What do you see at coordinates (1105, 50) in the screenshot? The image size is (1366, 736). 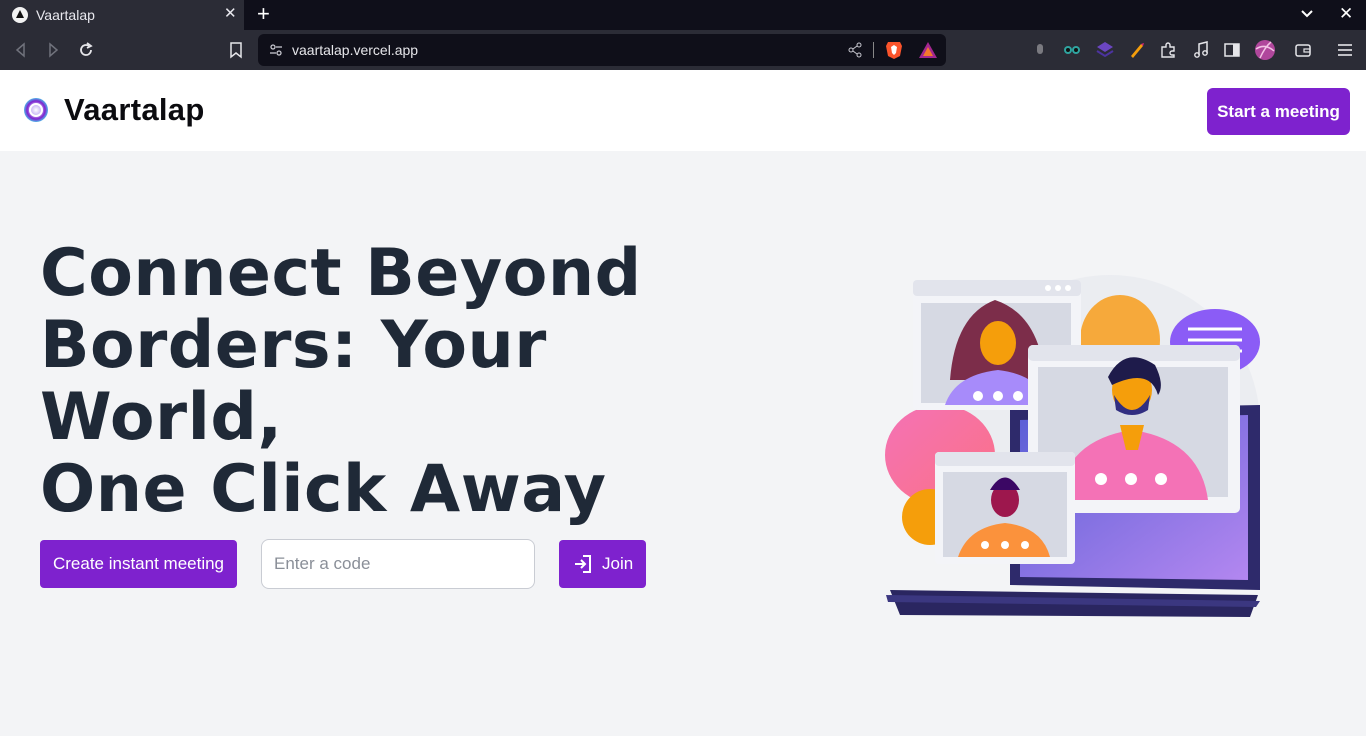 I see `extension-stack-icon` at bounding box center [1105, 50].